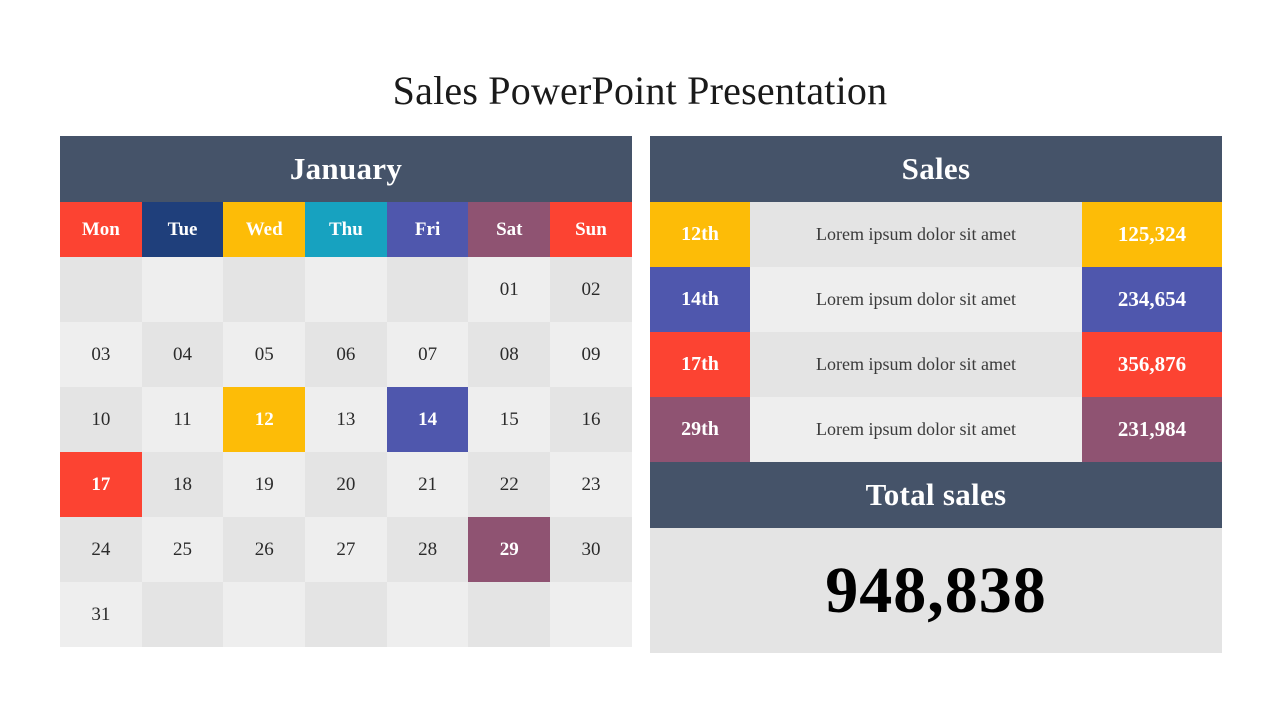 The height and width of the screenshot is (720, 1280). I want to click on sales-row-amount: 125,324, so click(1152, 234).